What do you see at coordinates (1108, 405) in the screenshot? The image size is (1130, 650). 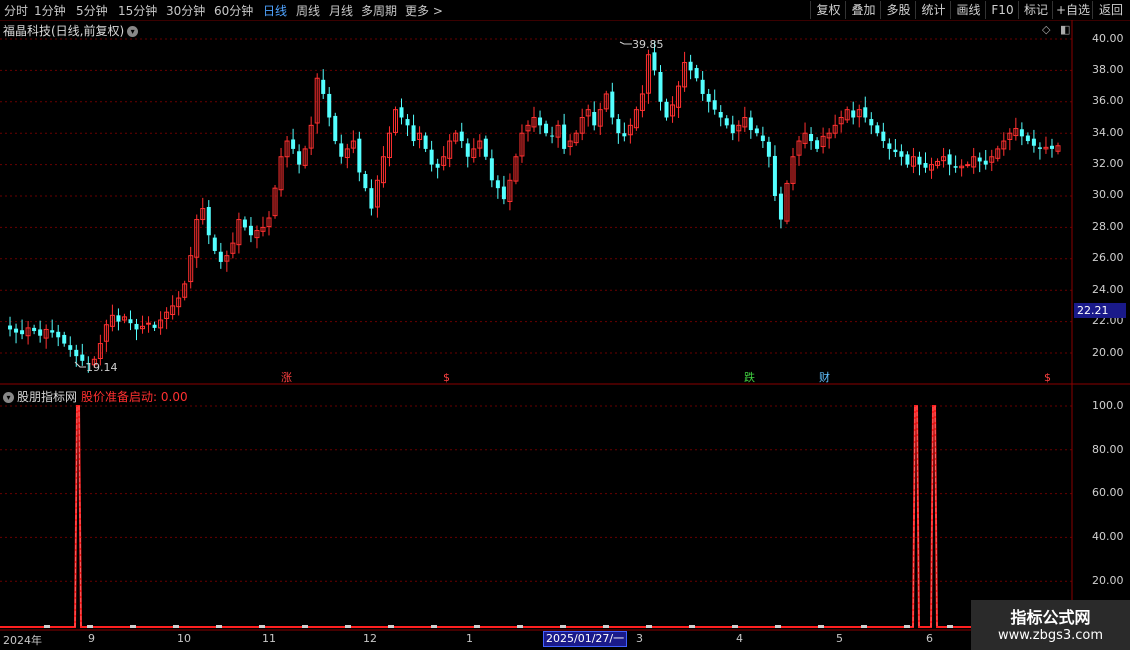 I see `y-tick: 100.0` at bounding box center [1108, 405].